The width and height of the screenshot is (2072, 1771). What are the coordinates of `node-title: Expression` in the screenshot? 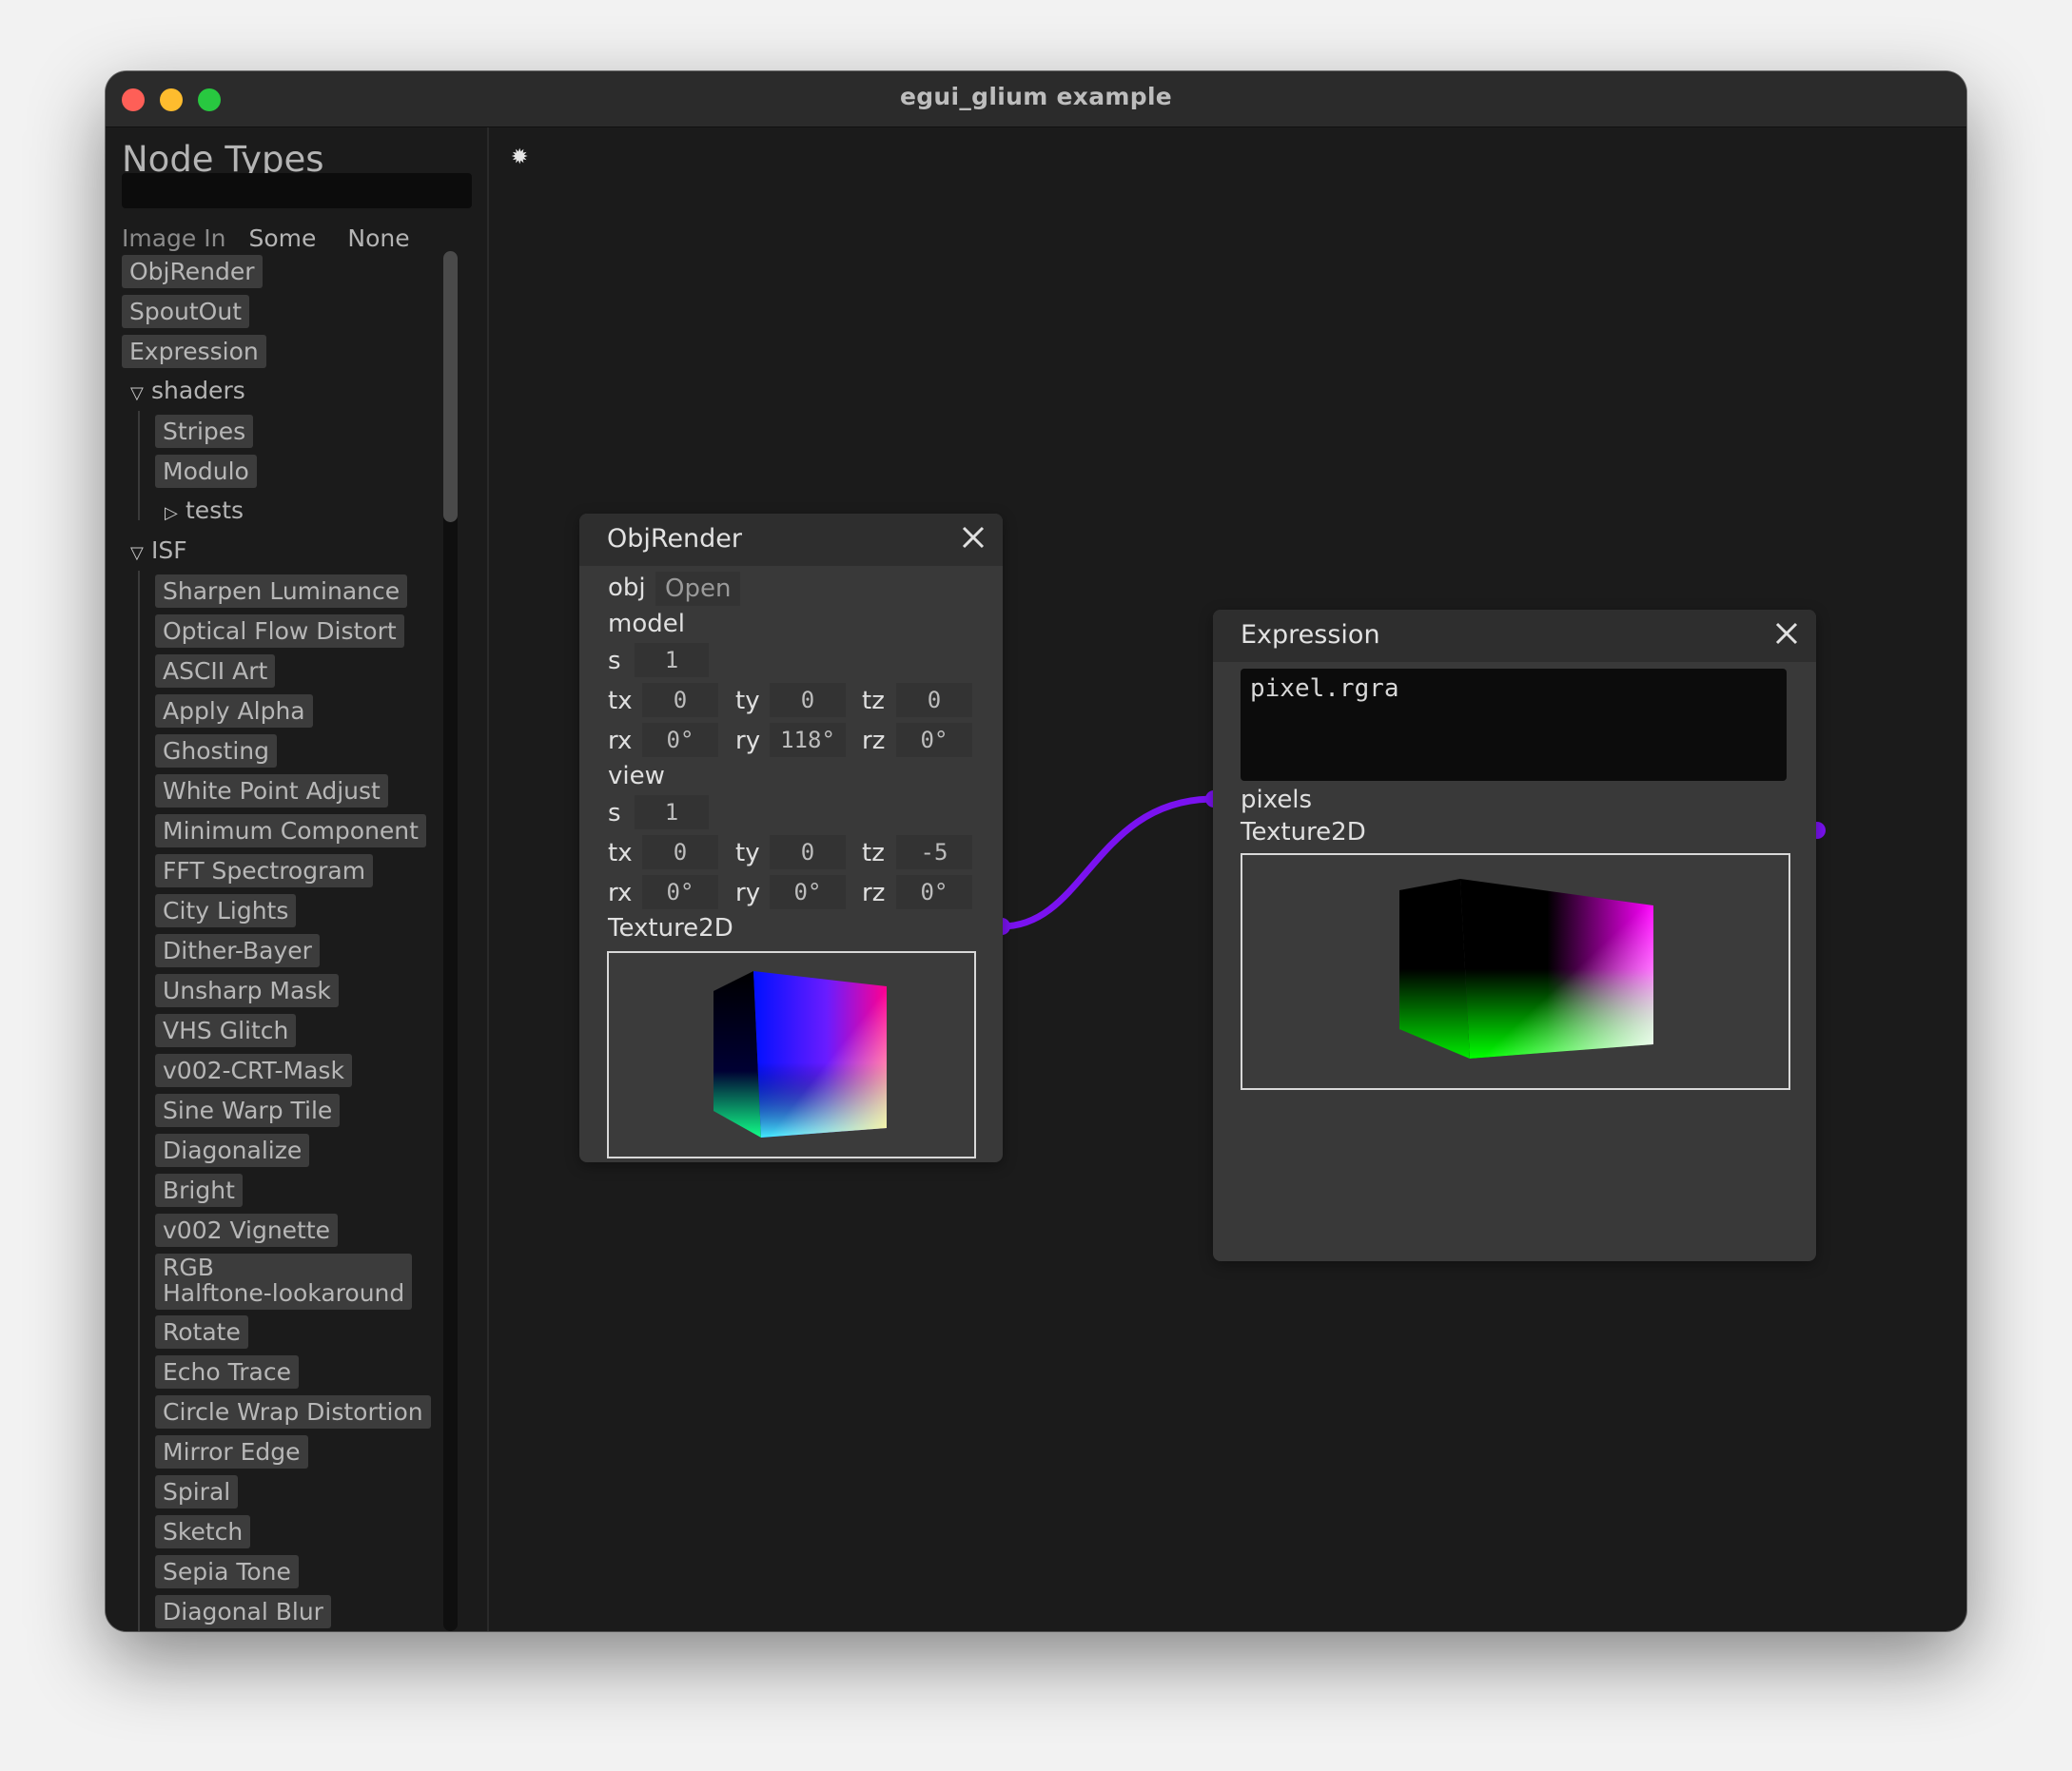 It's located at (1310, 635).